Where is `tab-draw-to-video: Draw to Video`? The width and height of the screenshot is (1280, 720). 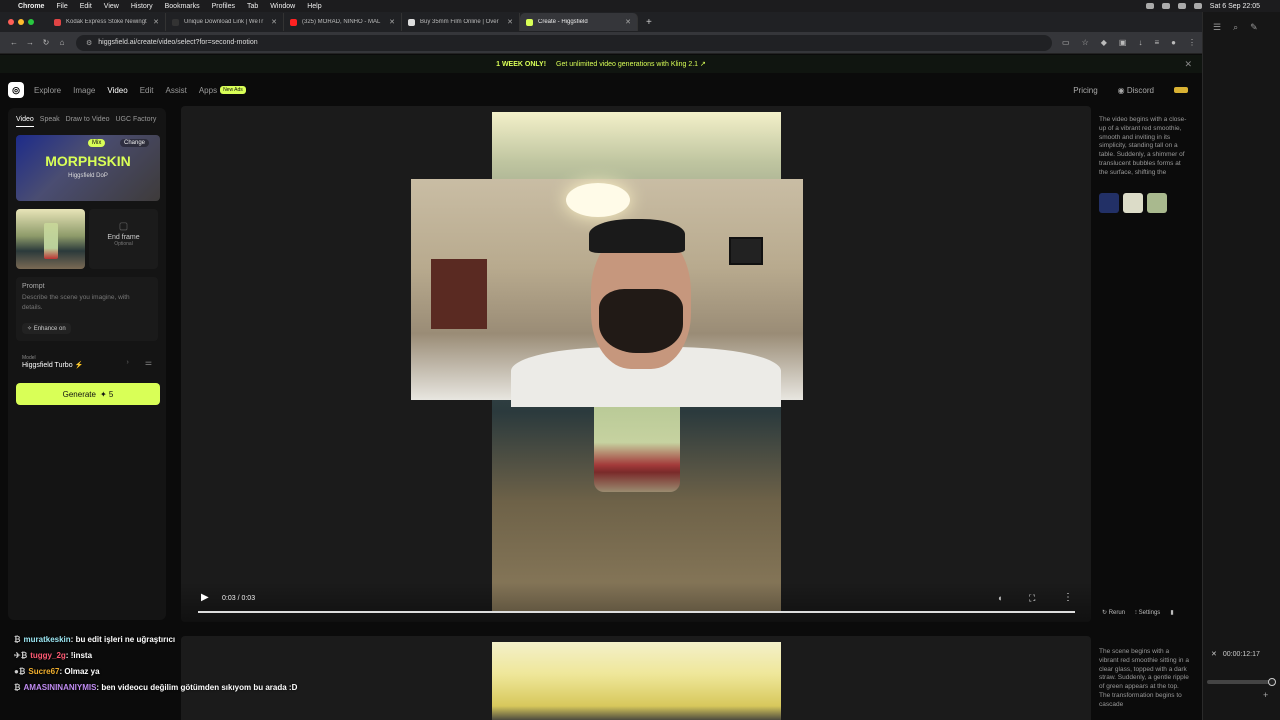
tab-draw-to-video: Draw to Video is located at coordinates (88, 121).